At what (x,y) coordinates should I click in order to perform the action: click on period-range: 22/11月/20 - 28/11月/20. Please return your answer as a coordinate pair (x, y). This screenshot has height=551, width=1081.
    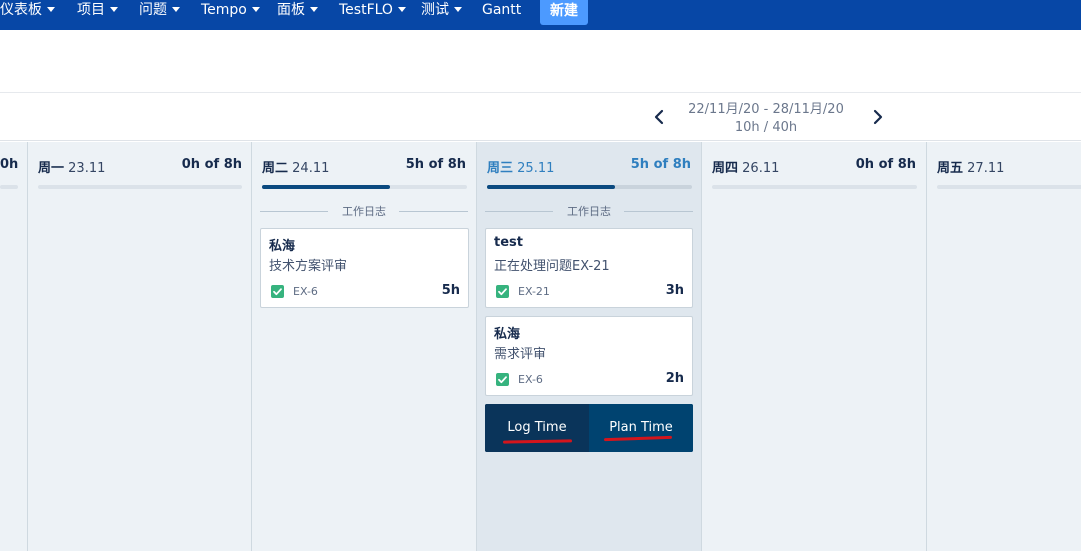
    Looking at the image, I should click on (766, 109).